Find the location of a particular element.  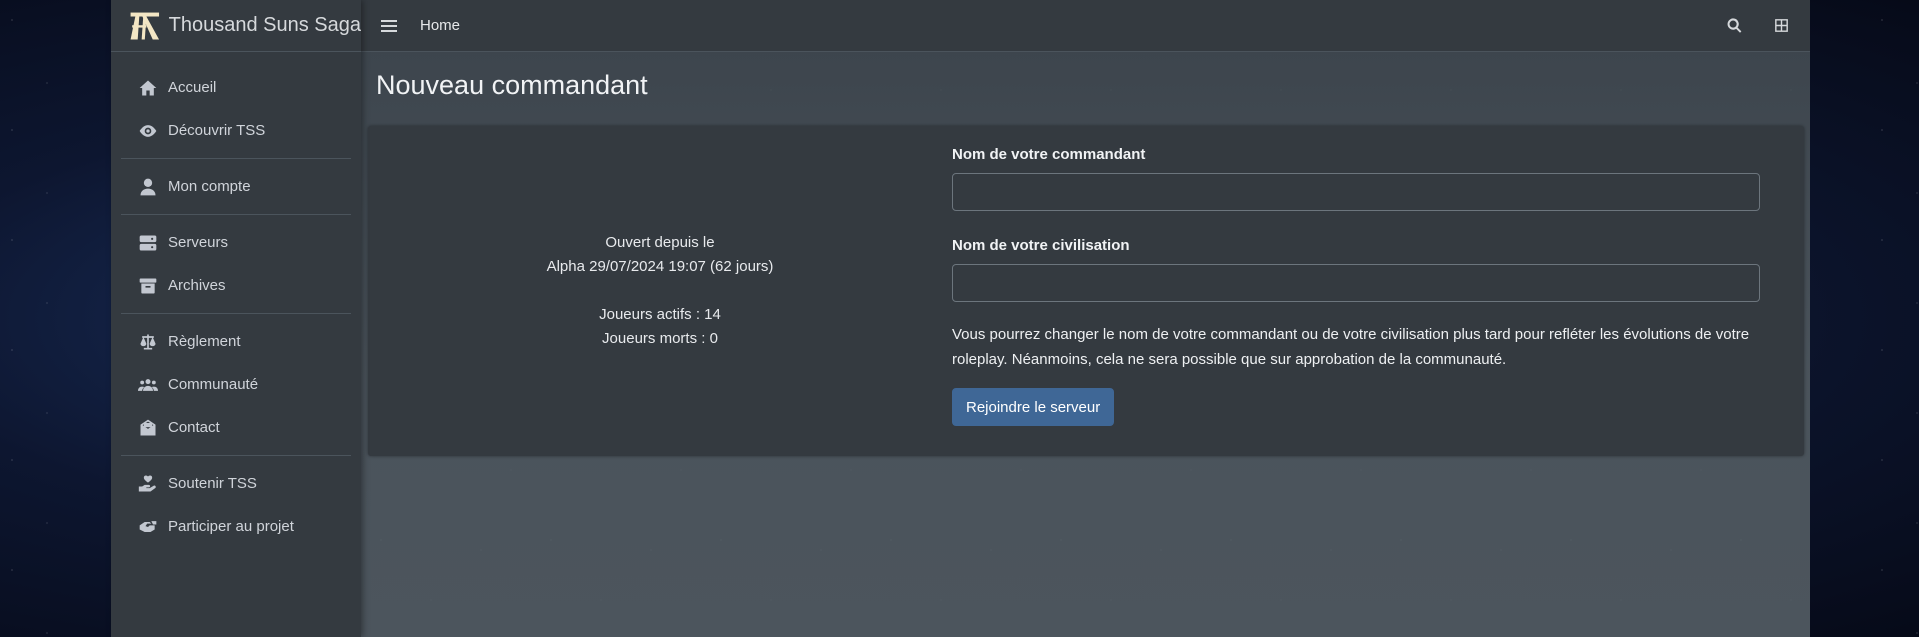

active-players: Joueurs actifs : 14 is located at coordinates (660, 314).